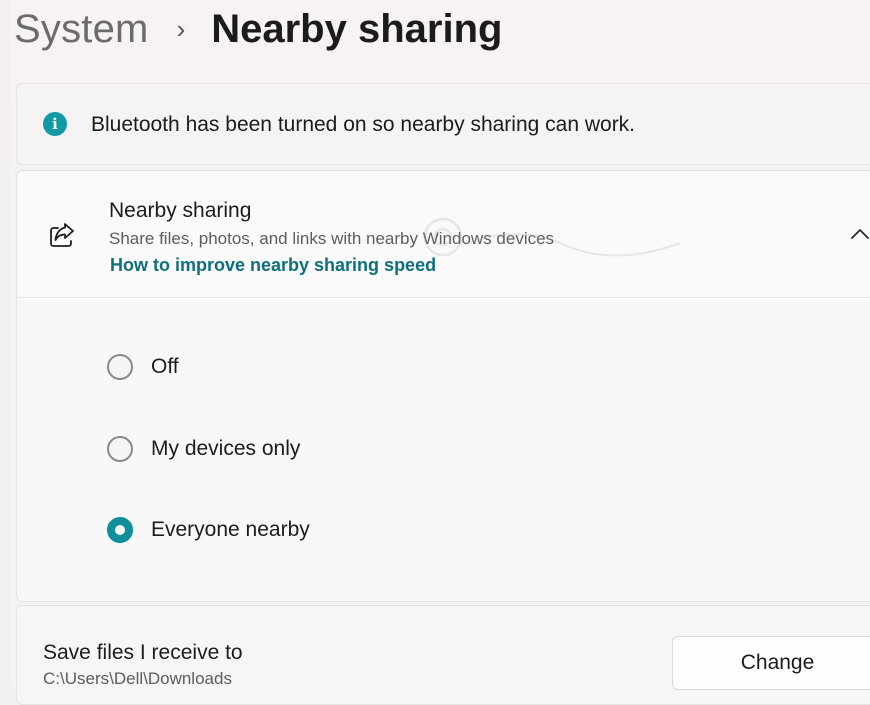 This screenshot has width=870, height=705. I want to click on option-everyone-nearby-label: Everyone nearby, so click(230, 529).